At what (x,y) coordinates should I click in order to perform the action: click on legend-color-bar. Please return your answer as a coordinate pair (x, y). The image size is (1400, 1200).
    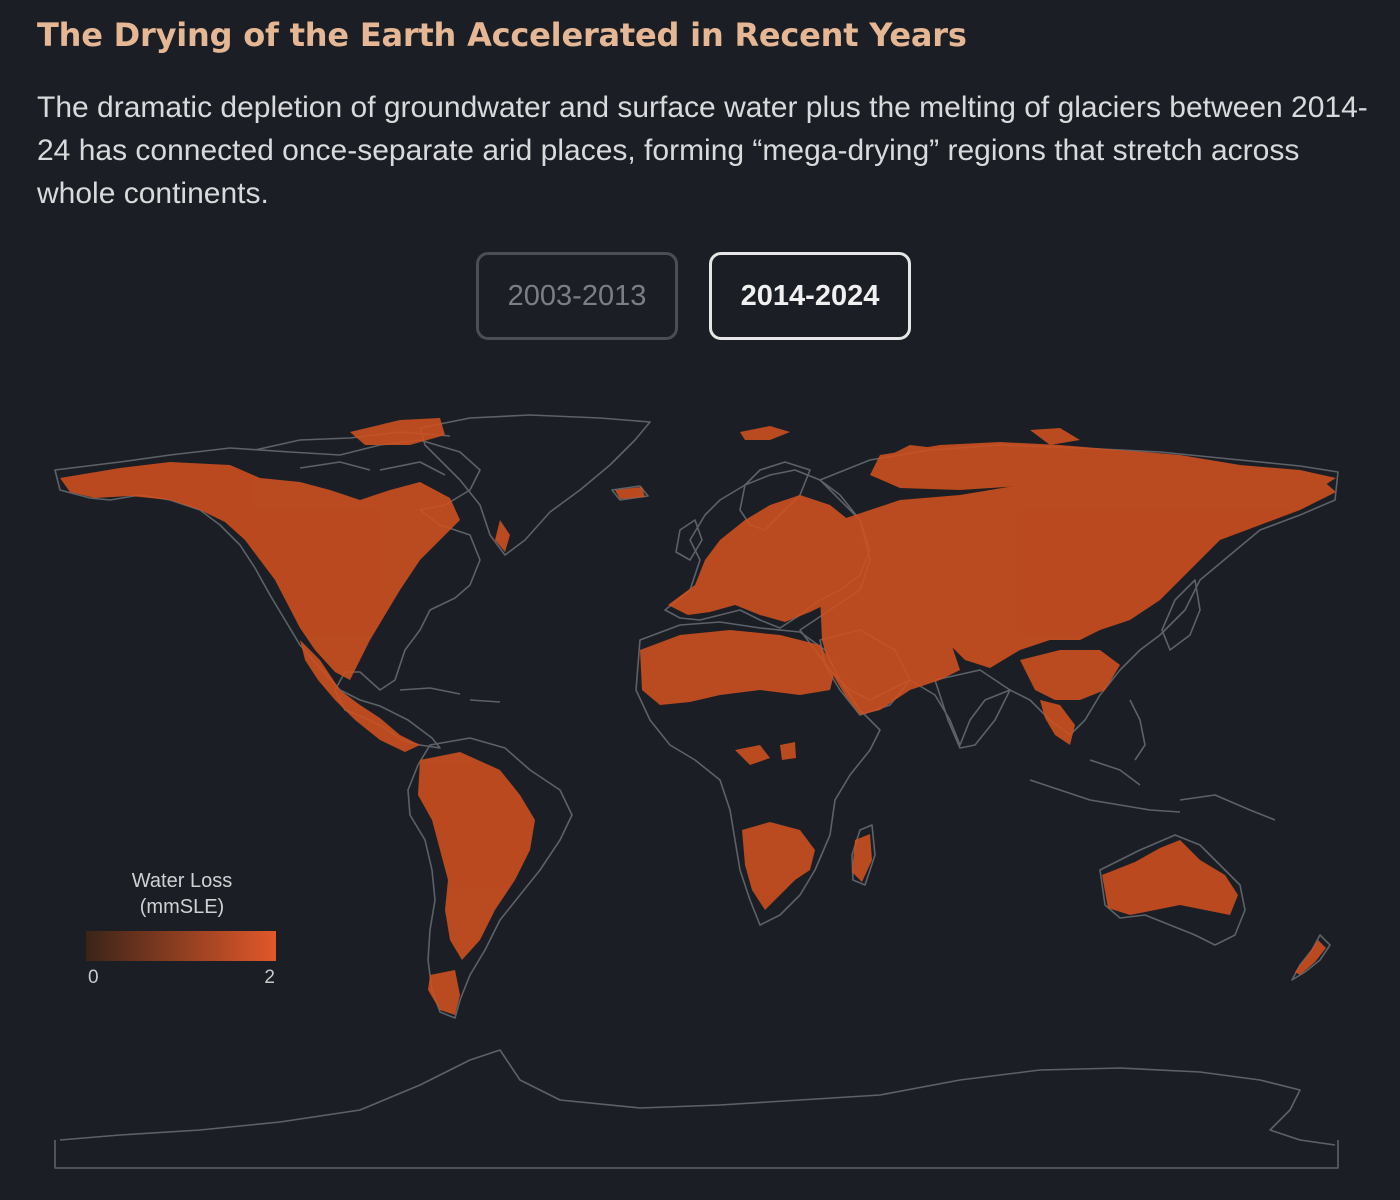
    Looking at the image, I should click on (181, 946).